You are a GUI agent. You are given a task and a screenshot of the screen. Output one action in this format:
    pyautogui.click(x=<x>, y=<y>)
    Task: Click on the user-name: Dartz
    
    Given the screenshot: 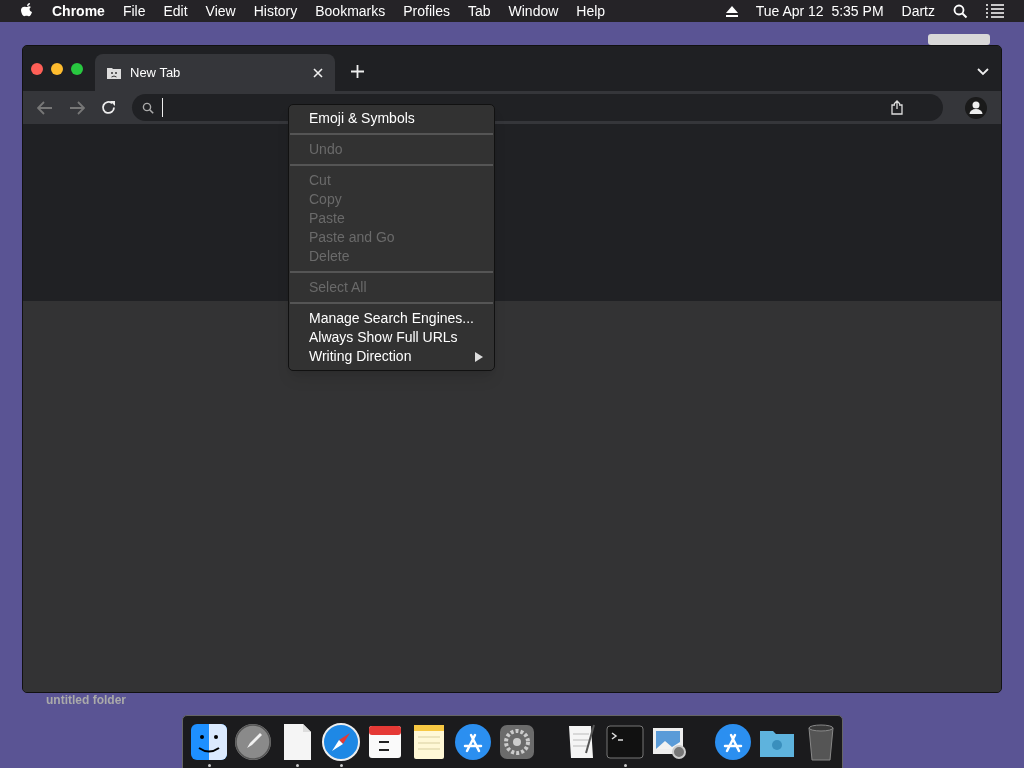 What is the action you would take?
    pyautogui.click(x=918, y=11)
    